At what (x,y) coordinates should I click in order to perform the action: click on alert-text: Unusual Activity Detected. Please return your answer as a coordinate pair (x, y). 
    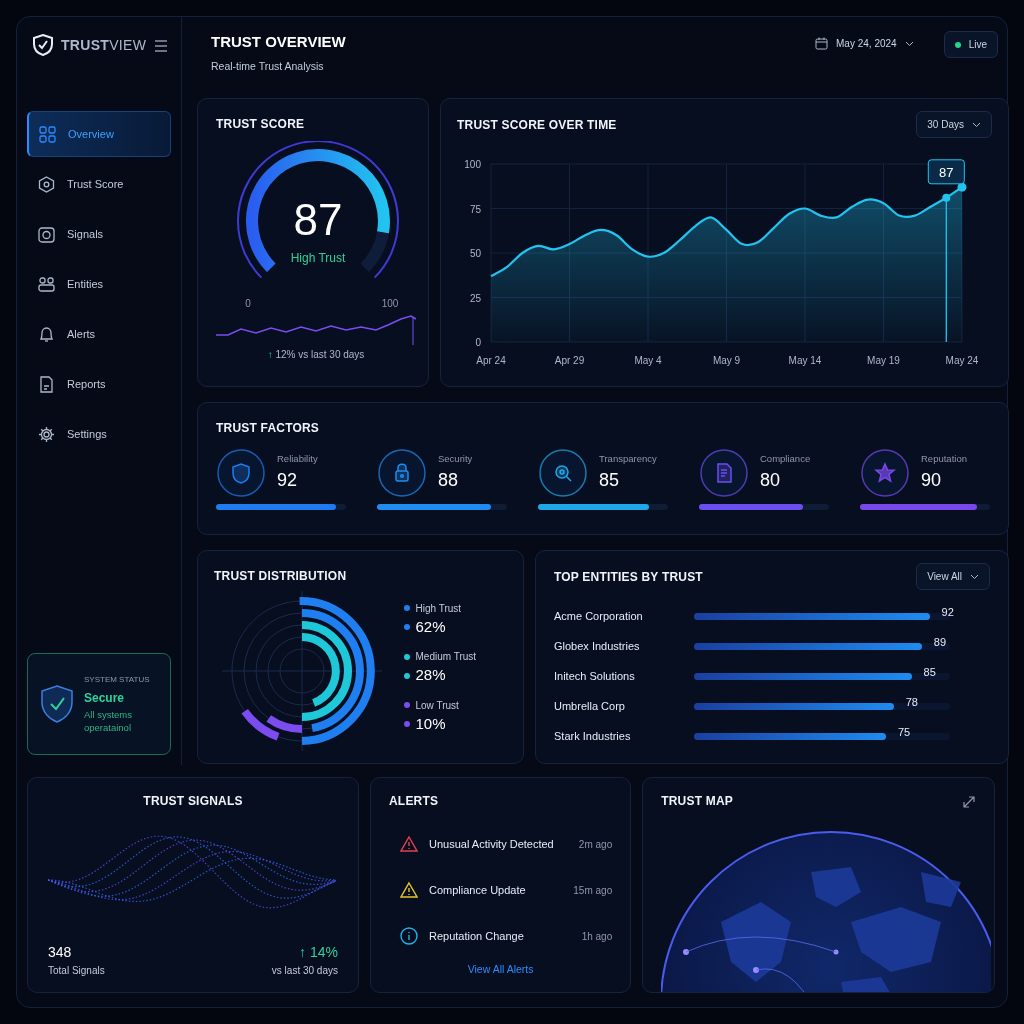
    Looking at the image, I should click on (491, 844).